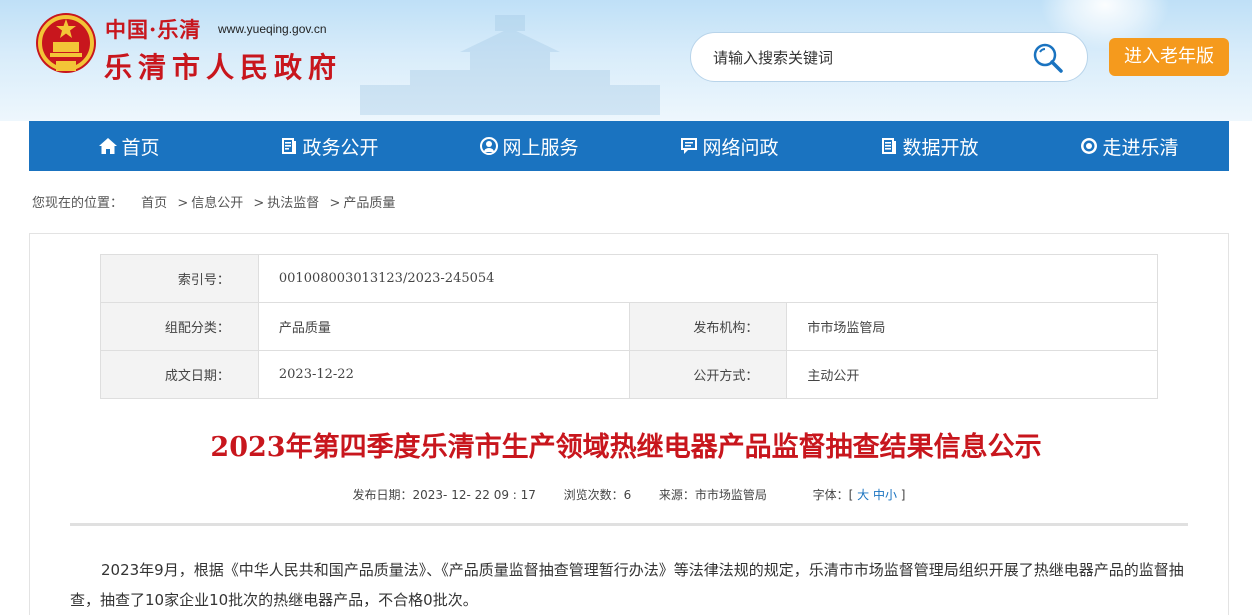 Image resolution: width=1252 pixels, height=615 pixels. I want to click on meta-row: 索引号： 001008003013123/2023-245054, so click(629, 278).